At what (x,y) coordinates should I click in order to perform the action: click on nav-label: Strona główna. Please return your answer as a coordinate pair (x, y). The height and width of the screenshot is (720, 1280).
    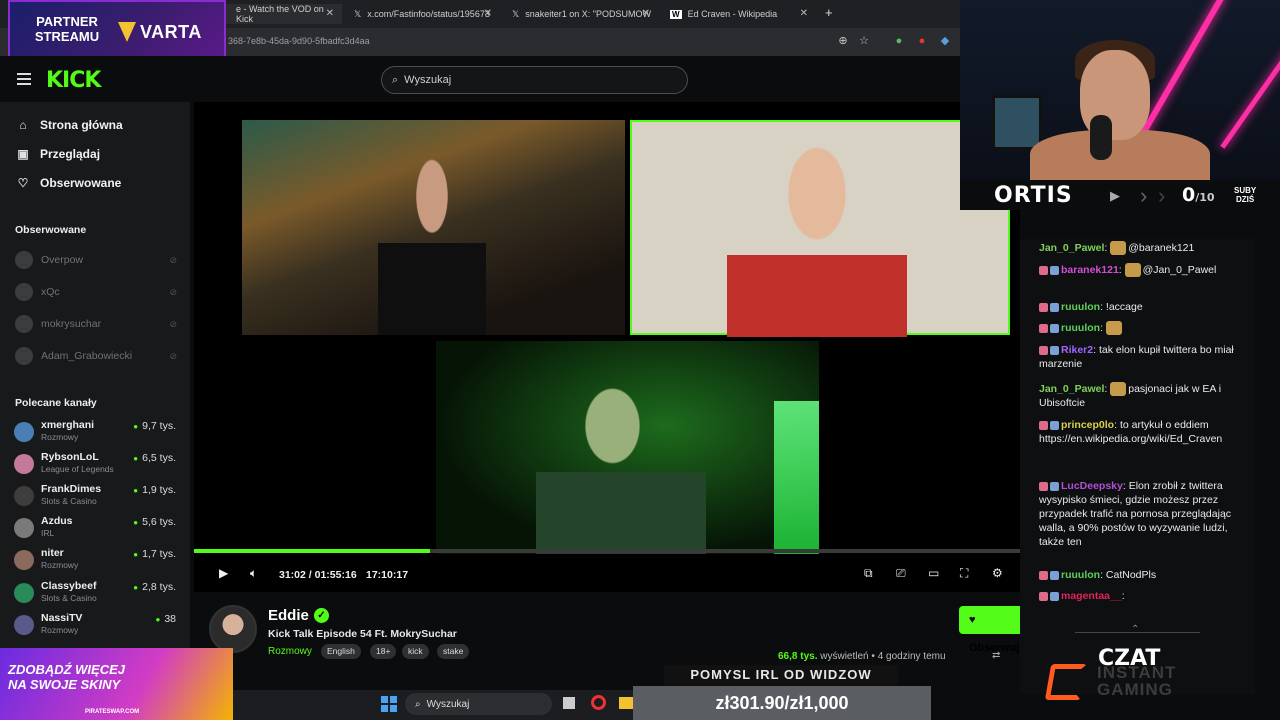
    Looking at the image, I should click on (81, 125).